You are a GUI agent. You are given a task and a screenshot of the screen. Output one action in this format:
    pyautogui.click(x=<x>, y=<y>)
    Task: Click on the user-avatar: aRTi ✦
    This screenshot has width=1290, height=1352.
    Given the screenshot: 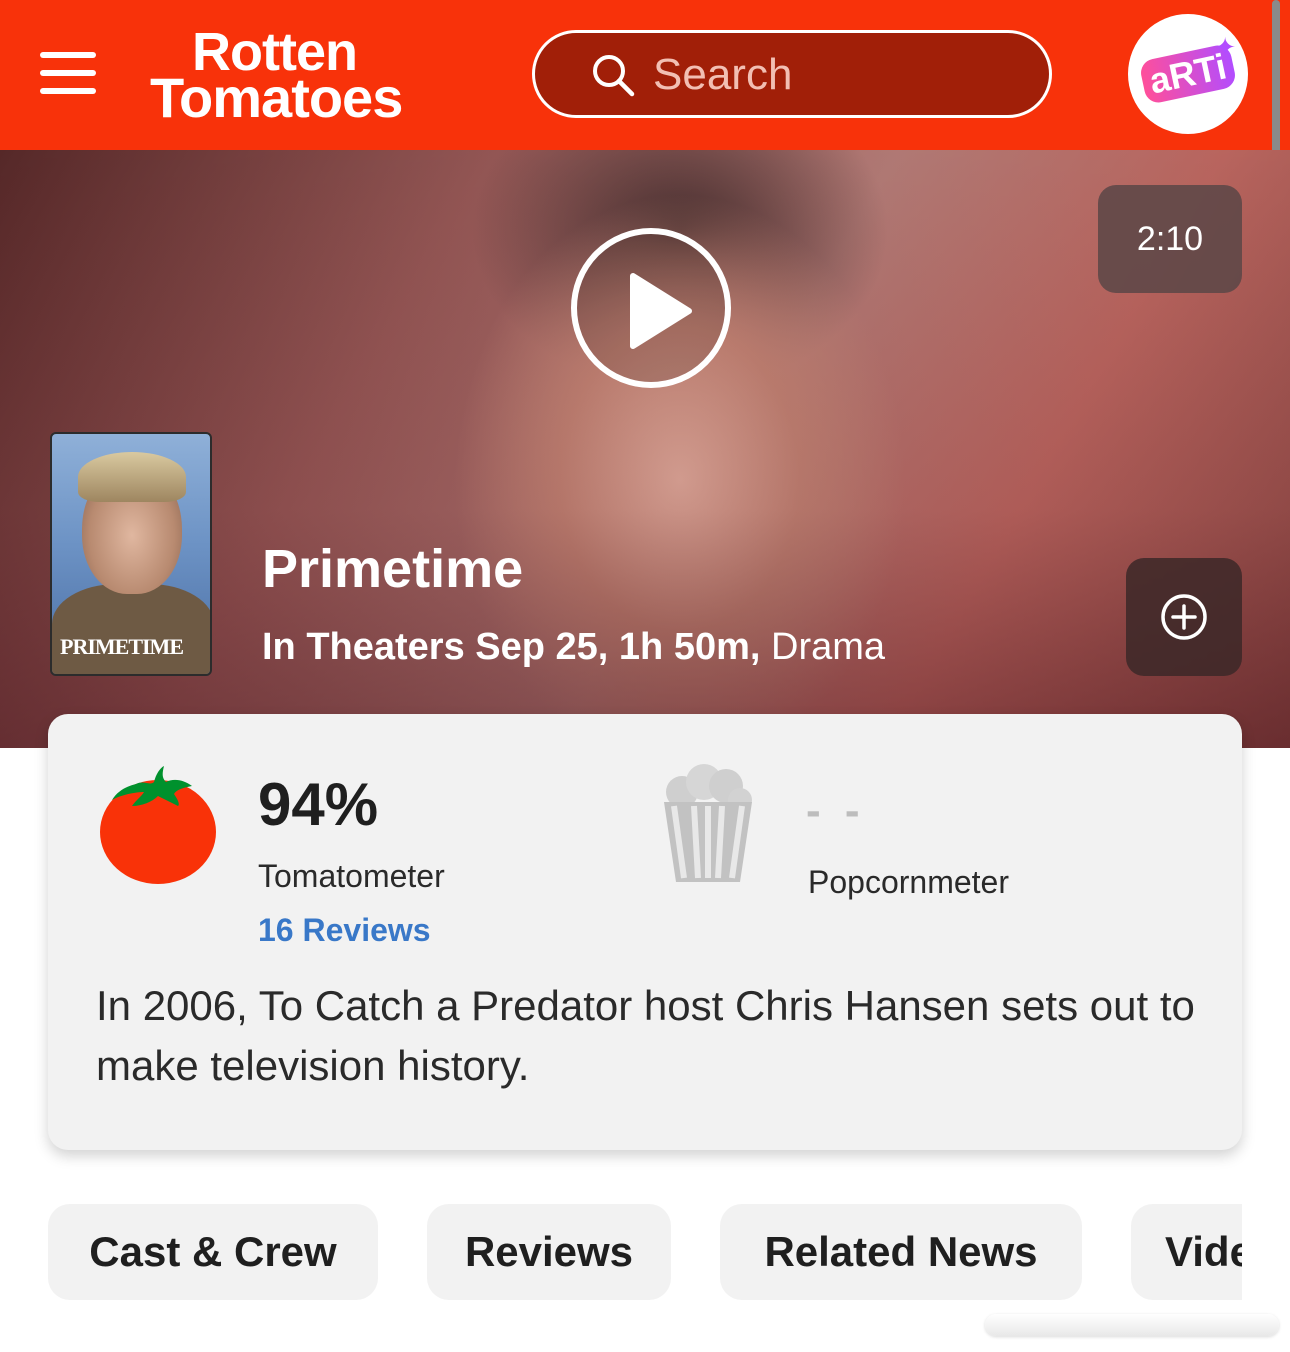 What is the action you would take?
    pyautogui.click(x=1188, y=74)
    